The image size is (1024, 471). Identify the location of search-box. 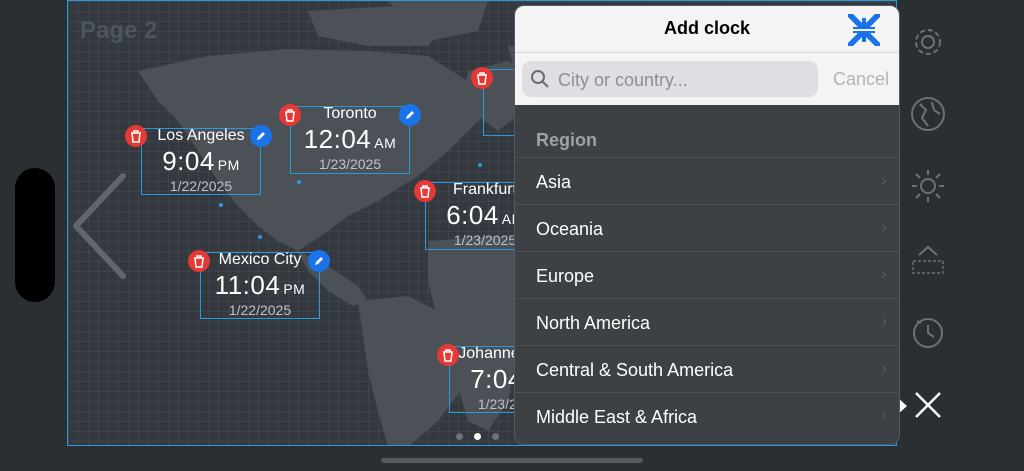
(670, 80).